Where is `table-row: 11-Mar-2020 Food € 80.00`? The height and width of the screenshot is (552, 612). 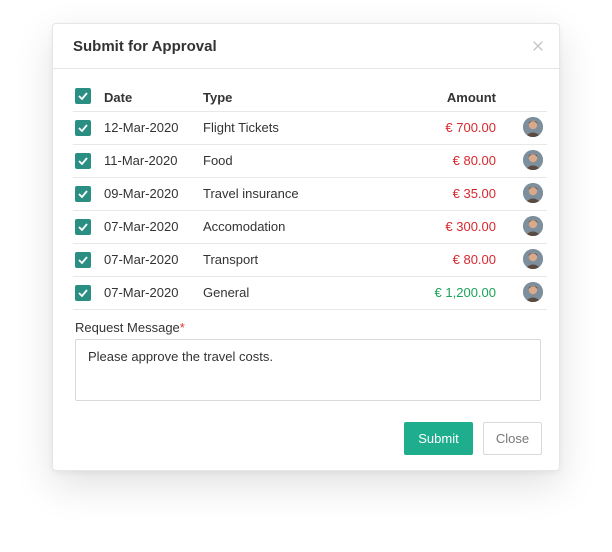
table-row: 11-Mar-2020 Food € 80.00 is located at coordinates (310, 161).